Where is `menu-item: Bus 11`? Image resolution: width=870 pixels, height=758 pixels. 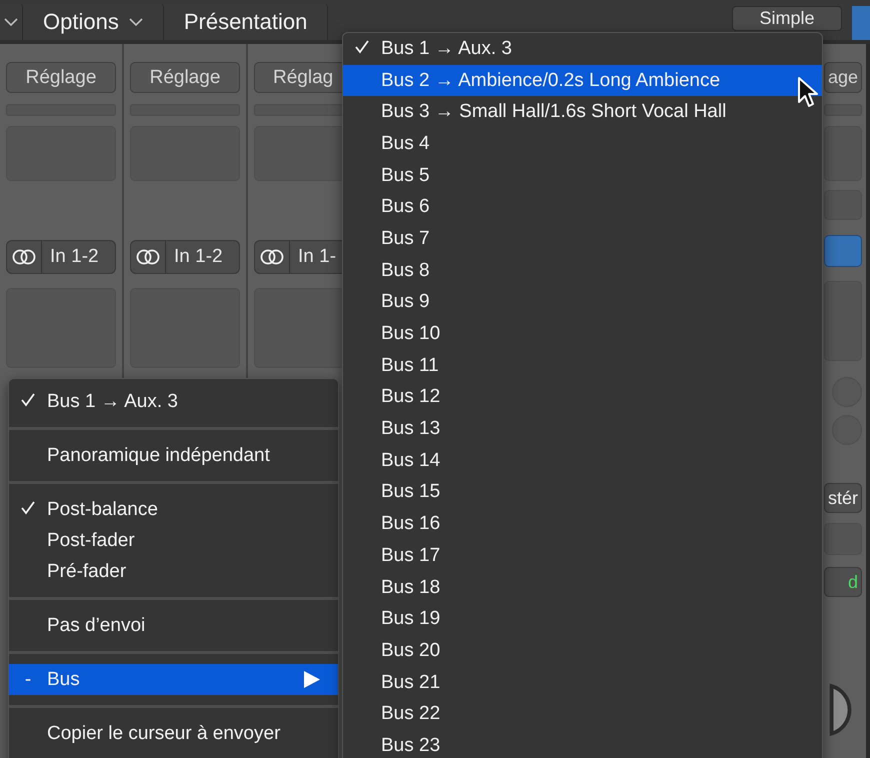
menu-item: Bus 11 is located at coordinates (582, 366).